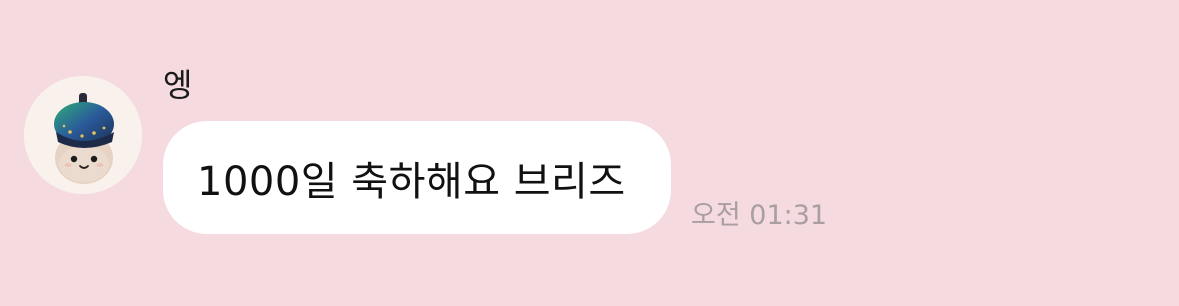  I want to click on message-timestamp: 오전 01:31, so click(759, 215).